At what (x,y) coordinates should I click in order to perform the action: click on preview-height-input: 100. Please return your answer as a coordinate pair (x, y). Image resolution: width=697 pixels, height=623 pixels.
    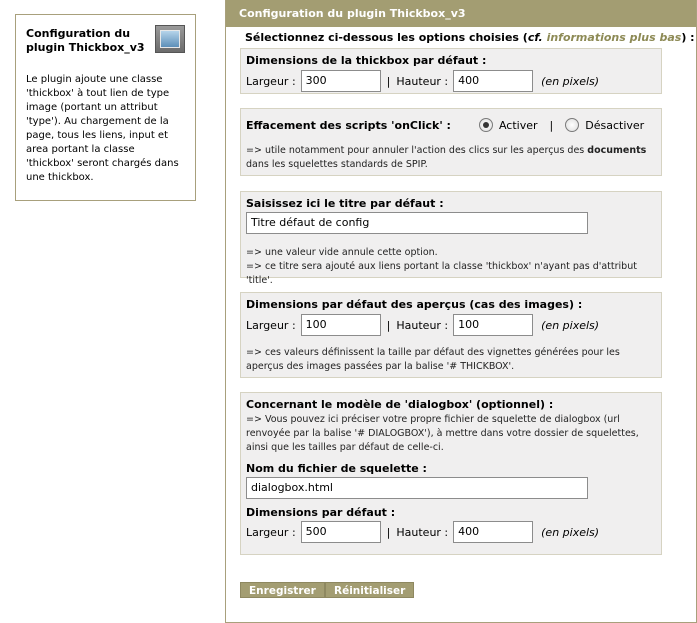
    Looking at the image, I should click on (493, 325).